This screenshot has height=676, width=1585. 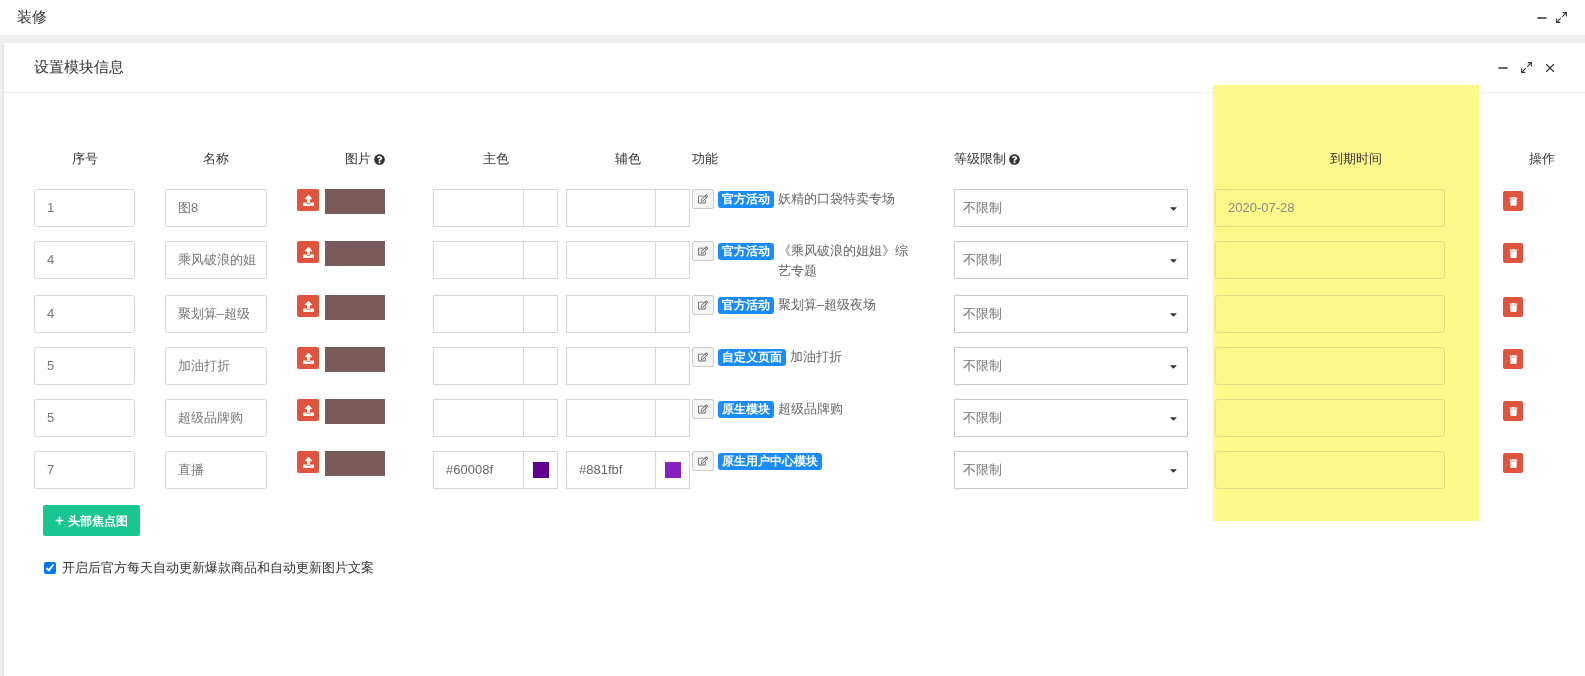 I want to click on type-badge: 原生用户中心模块, so click(x=770, y=461).